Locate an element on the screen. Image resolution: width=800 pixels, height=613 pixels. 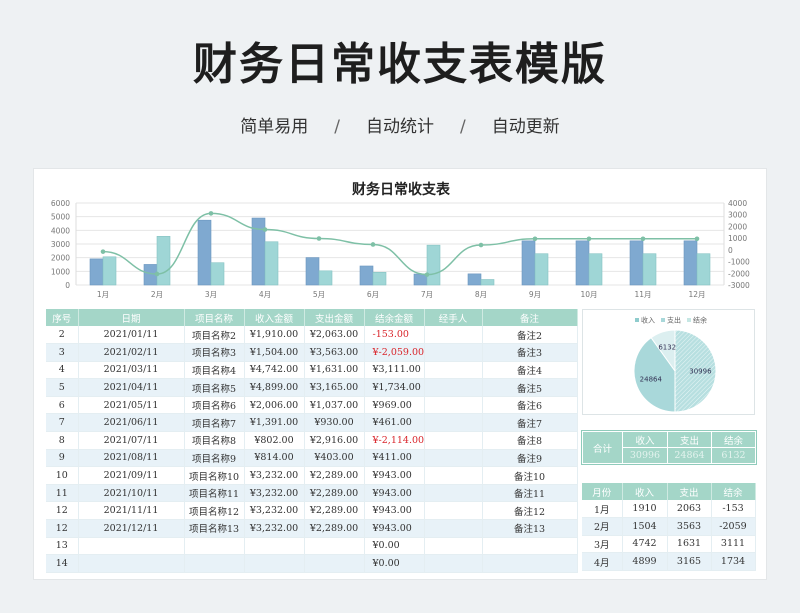
cell-income: ¥1,504.00 is located at coordinates (274, 352).